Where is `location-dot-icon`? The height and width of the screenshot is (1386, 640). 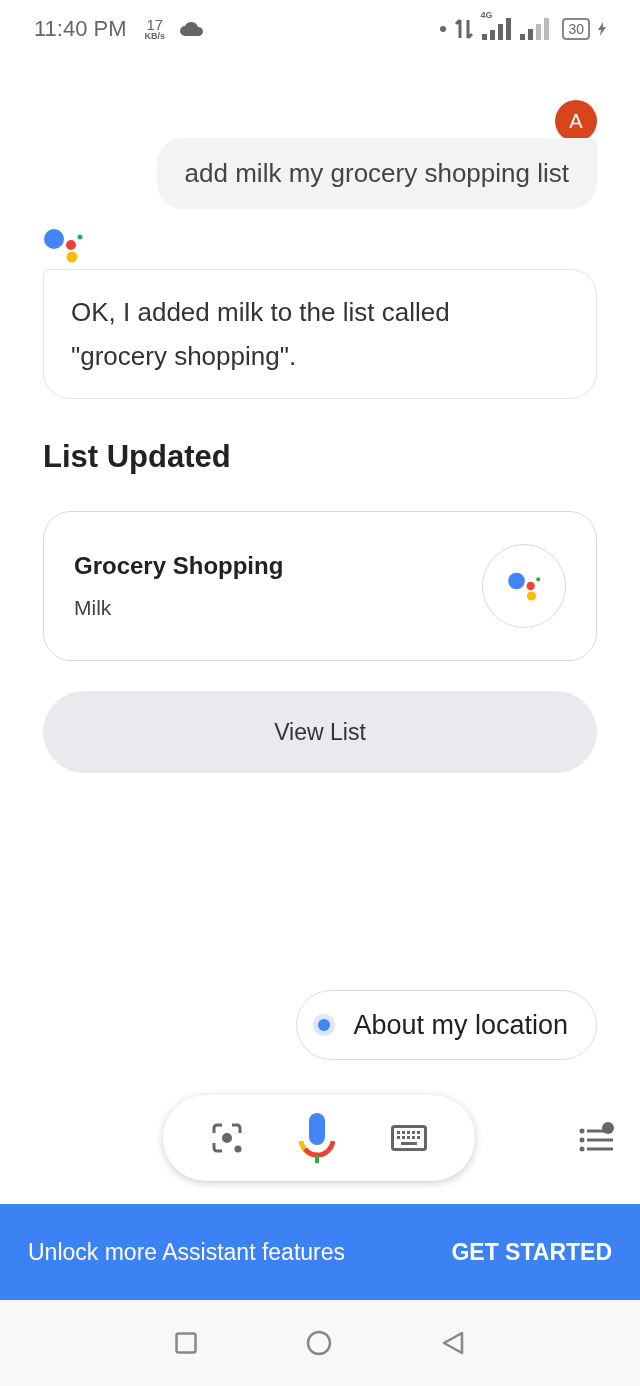 location-dot-icon is located at coordinates (324, 1025).